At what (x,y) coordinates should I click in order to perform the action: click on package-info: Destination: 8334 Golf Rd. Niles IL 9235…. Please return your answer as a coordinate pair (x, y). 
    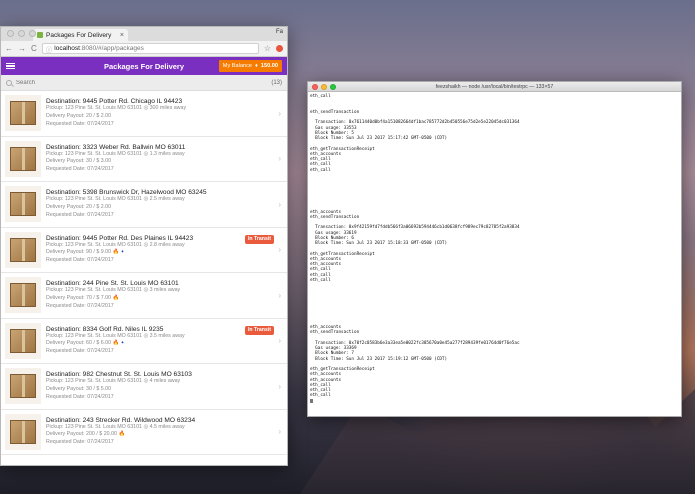
    Looking at the image, I should click on (160, 341).